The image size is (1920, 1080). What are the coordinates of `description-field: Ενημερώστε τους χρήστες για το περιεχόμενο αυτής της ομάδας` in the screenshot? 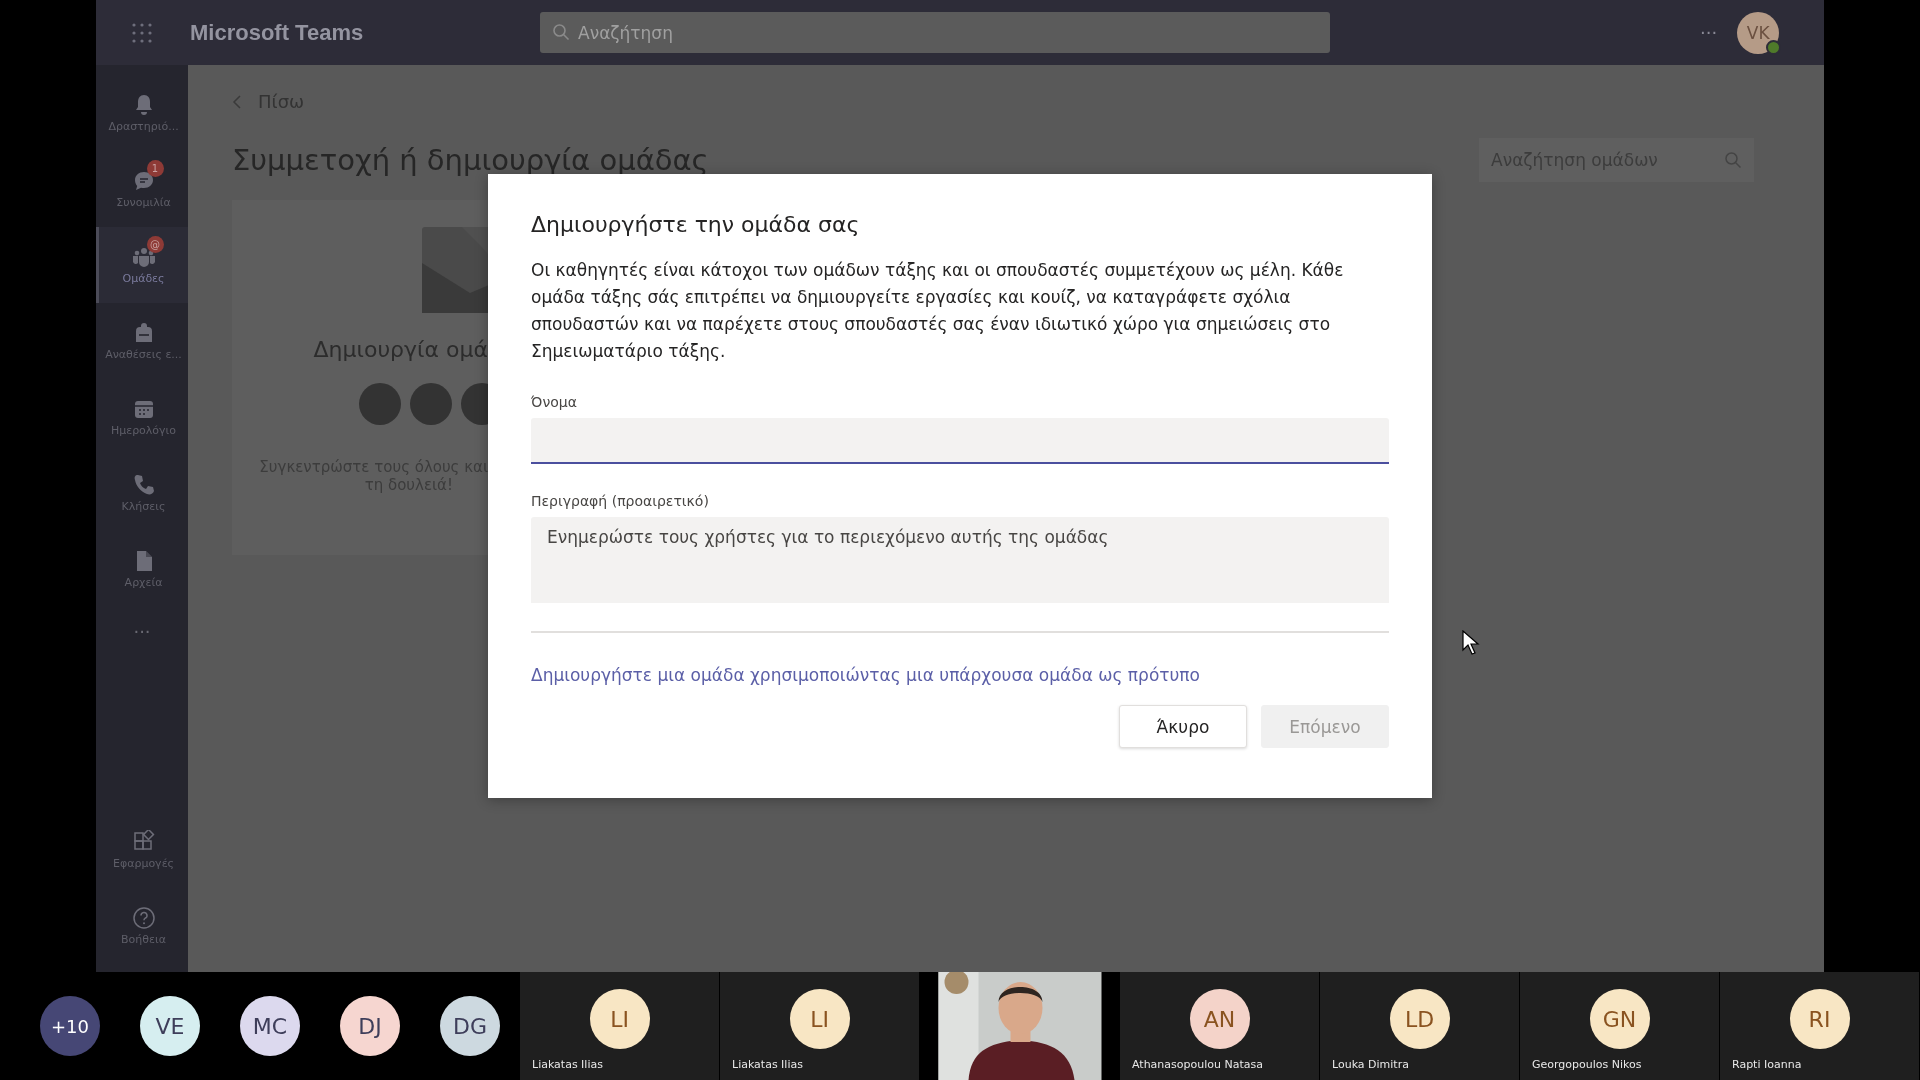 It's located at (960, 560).